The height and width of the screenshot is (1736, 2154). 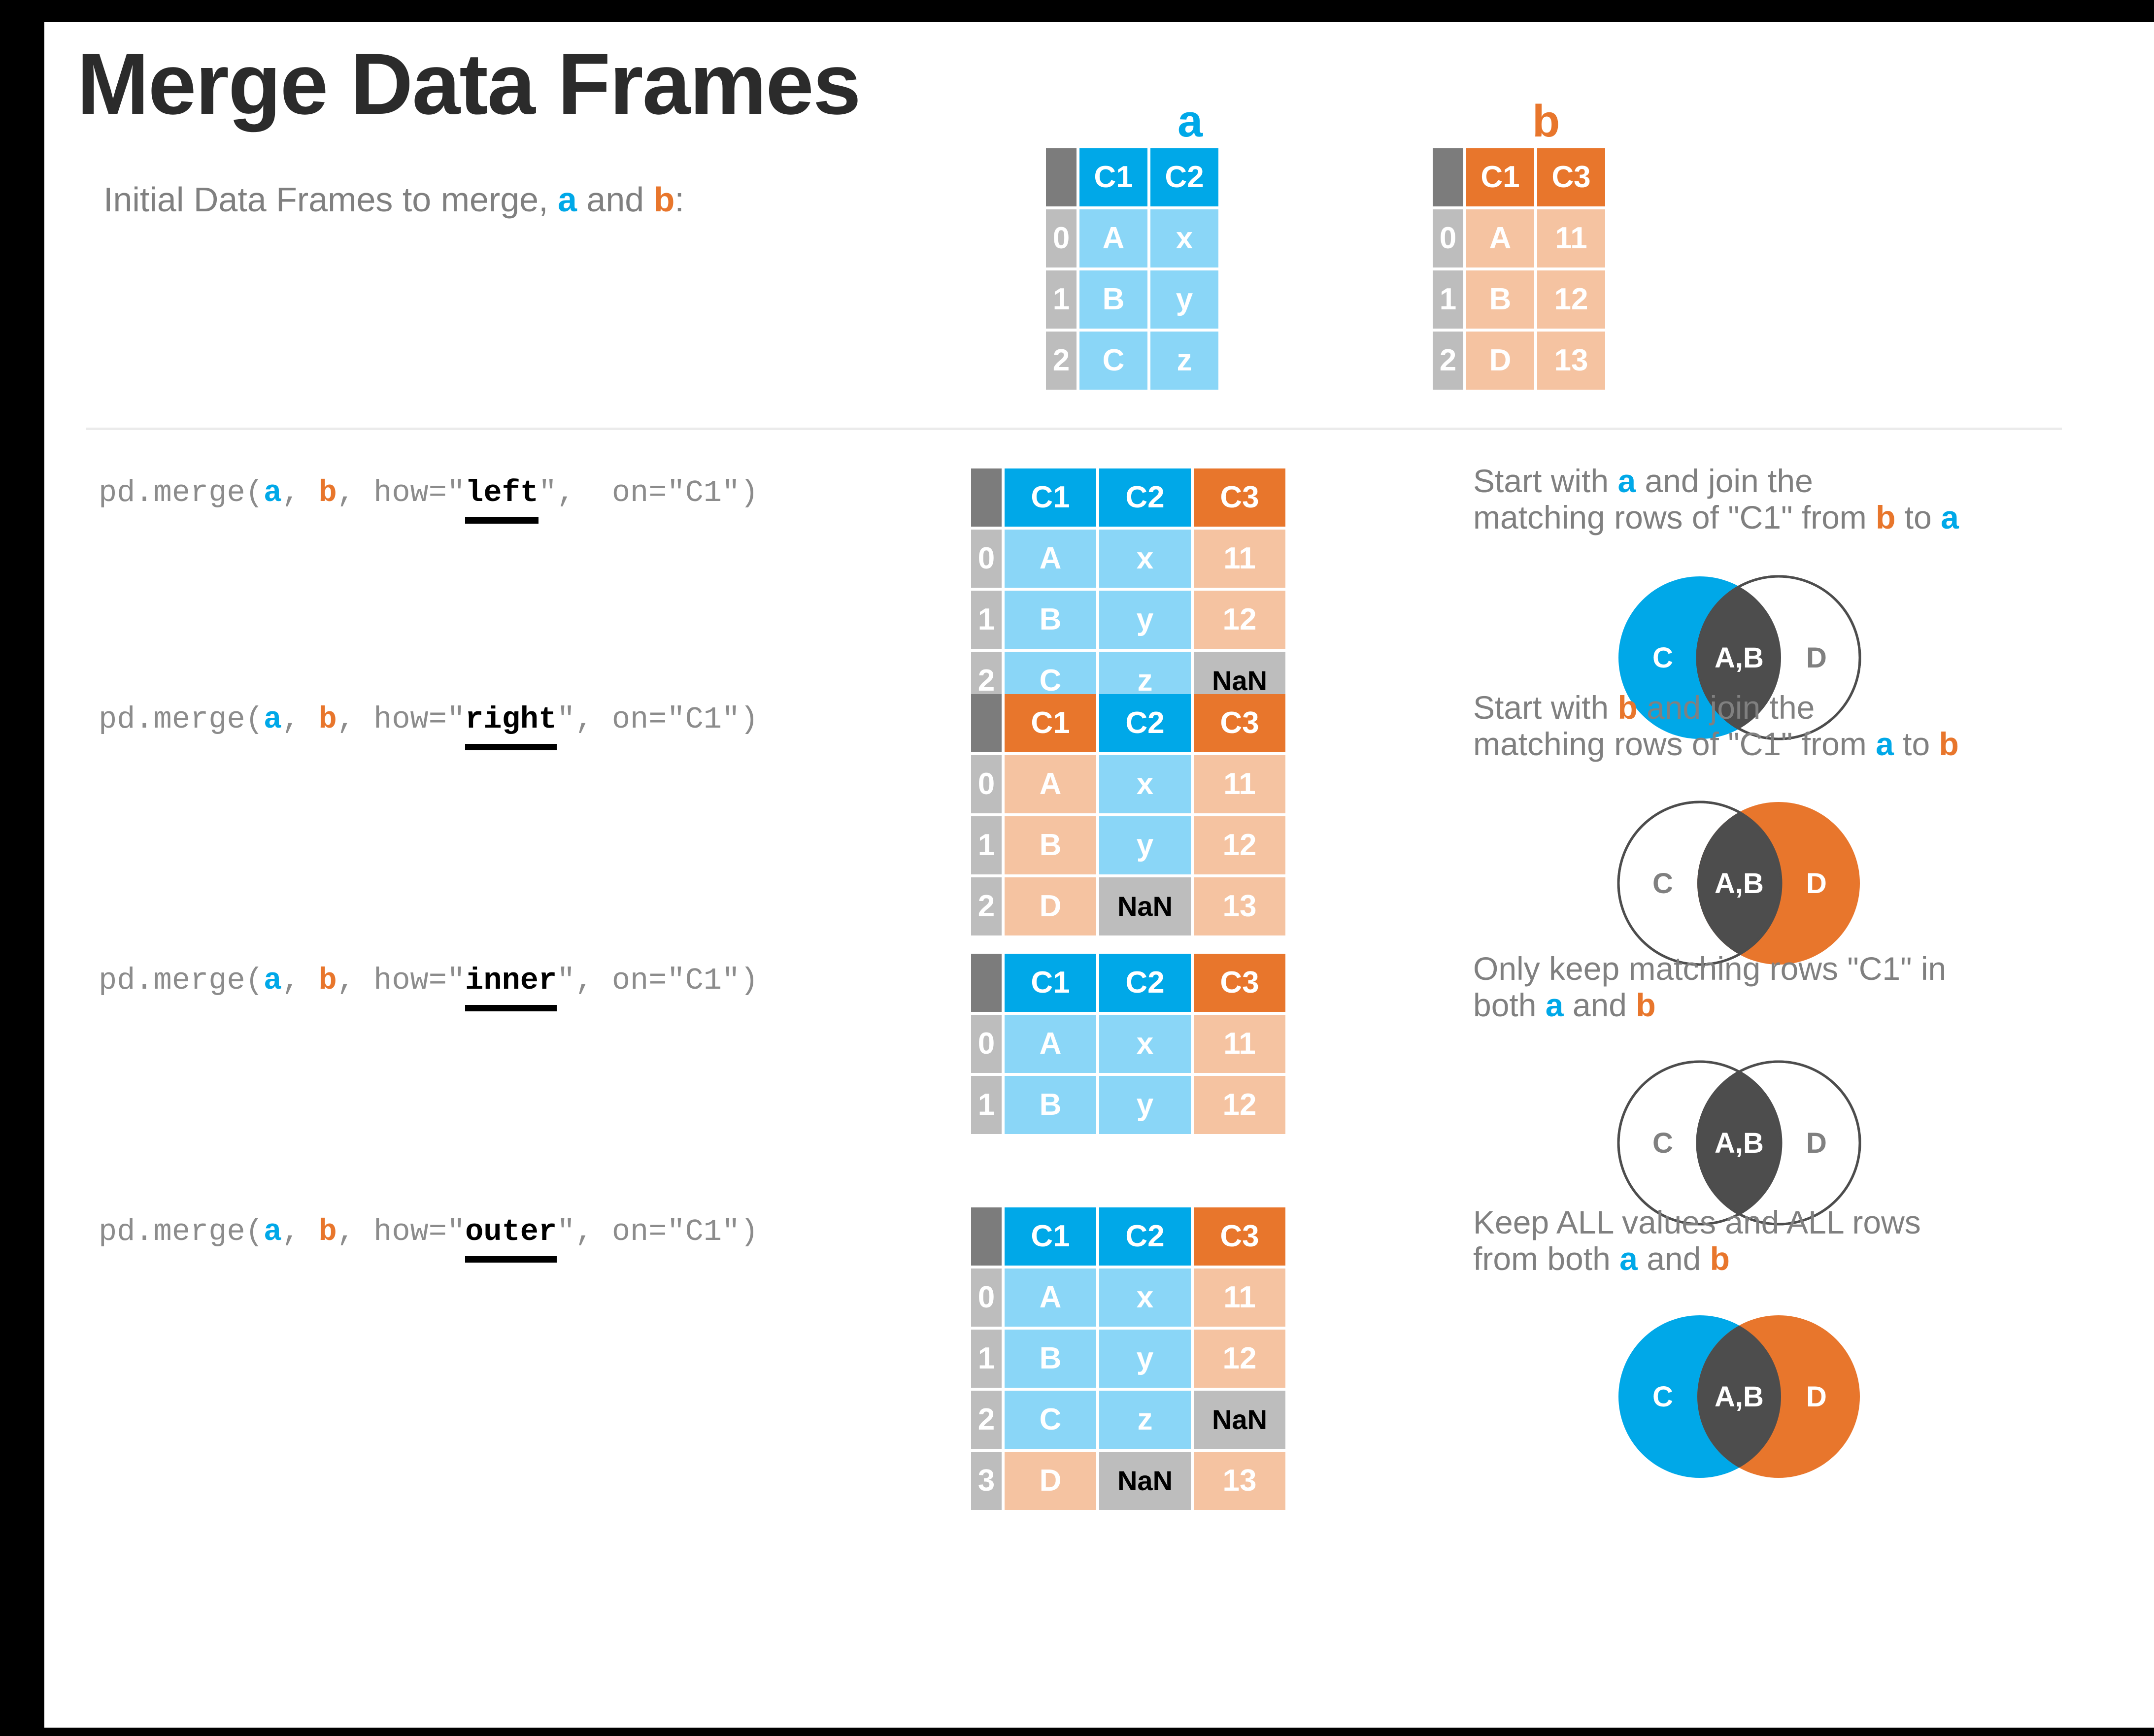 I want to click on table-row: 0 A 11, so click(x=1519, y=238).